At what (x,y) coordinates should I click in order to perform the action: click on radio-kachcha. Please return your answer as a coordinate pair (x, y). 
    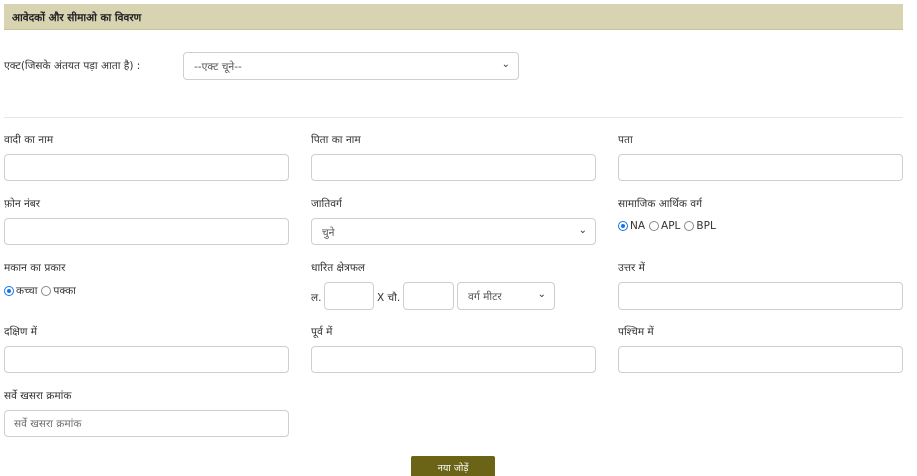
    Looking at the image, I should click on (9, 291).